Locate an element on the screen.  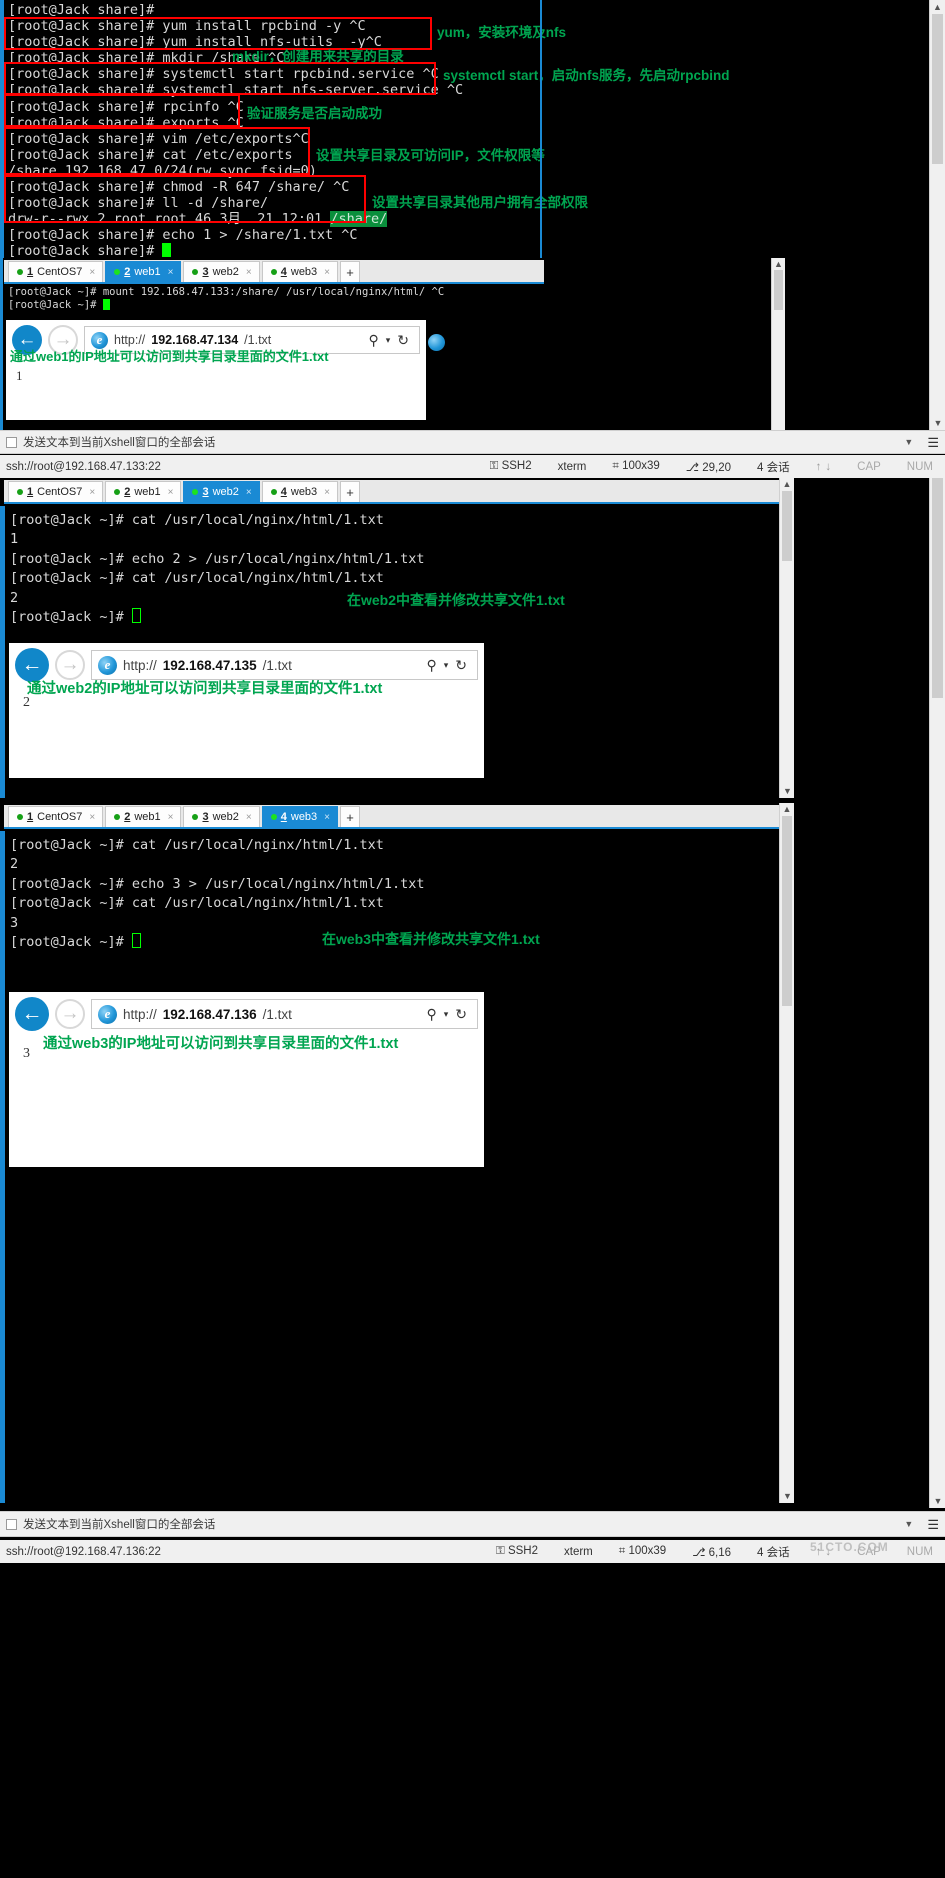
status-terminal-type: xterm is located at coordinates (578, 1551).